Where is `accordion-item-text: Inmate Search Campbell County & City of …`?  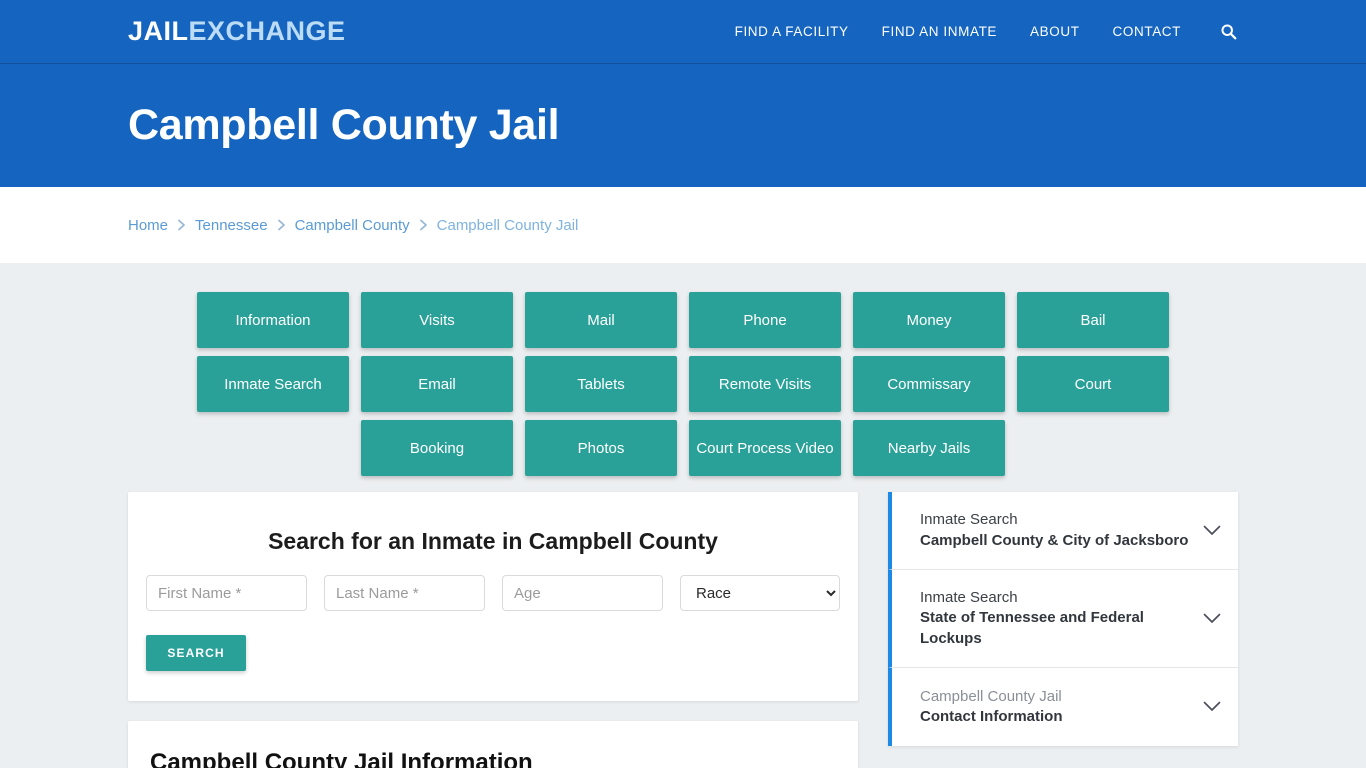
accordion-item-text: Inmate Search Campbell County & City of … is located at coordinates (1056, 530).